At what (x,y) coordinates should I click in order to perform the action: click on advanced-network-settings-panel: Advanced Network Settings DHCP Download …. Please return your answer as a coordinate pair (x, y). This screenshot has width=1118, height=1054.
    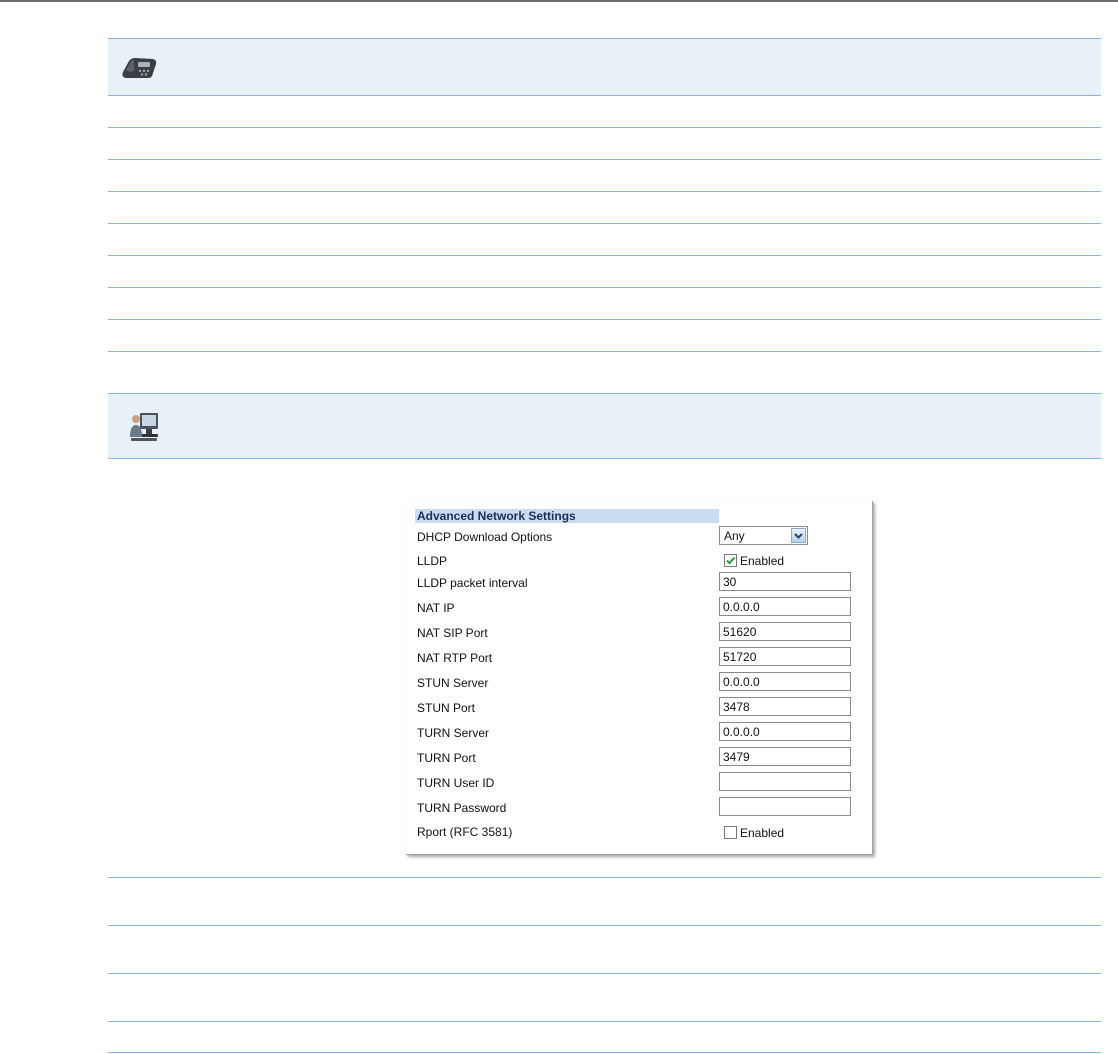
    Looking at the image, I should click on (639, 678).